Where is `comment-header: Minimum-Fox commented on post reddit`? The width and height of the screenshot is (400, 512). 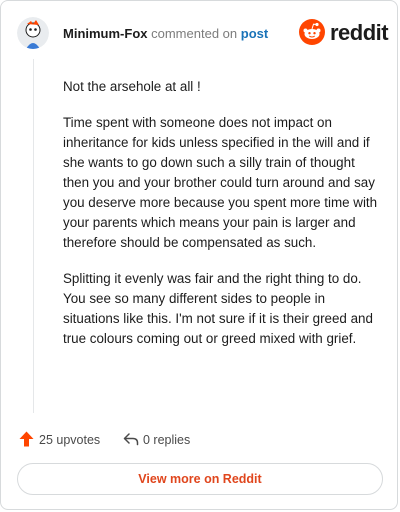
comment-header: Minimum-Fox commented on post reddit is located at coordinates (203, 33).